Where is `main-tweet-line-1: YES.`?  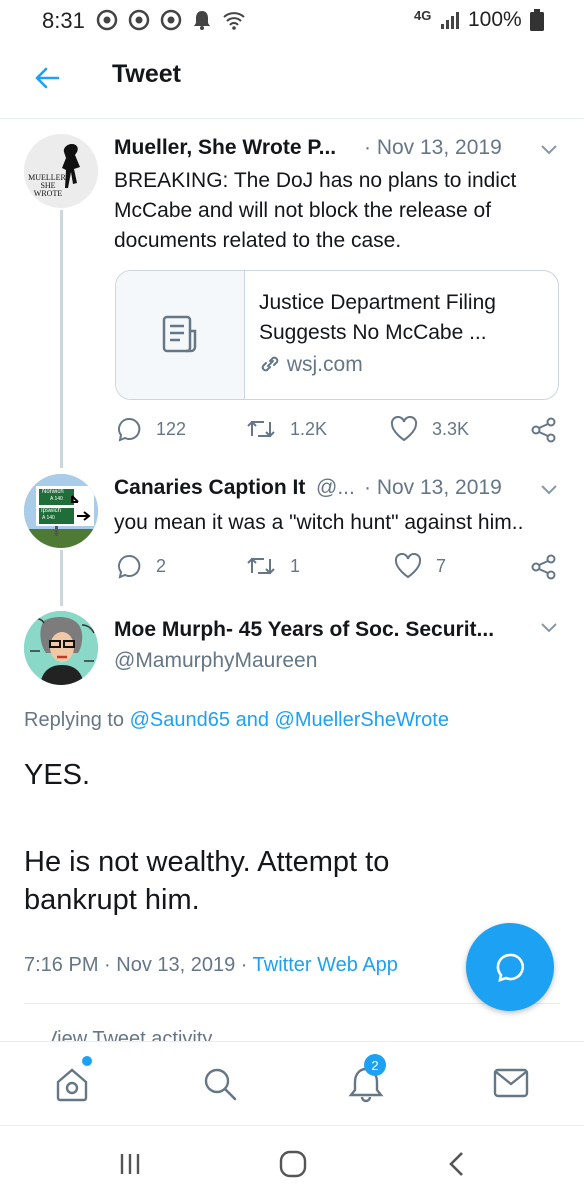 main-tweet-line-1: YES. is located at coordinates (57, 775).